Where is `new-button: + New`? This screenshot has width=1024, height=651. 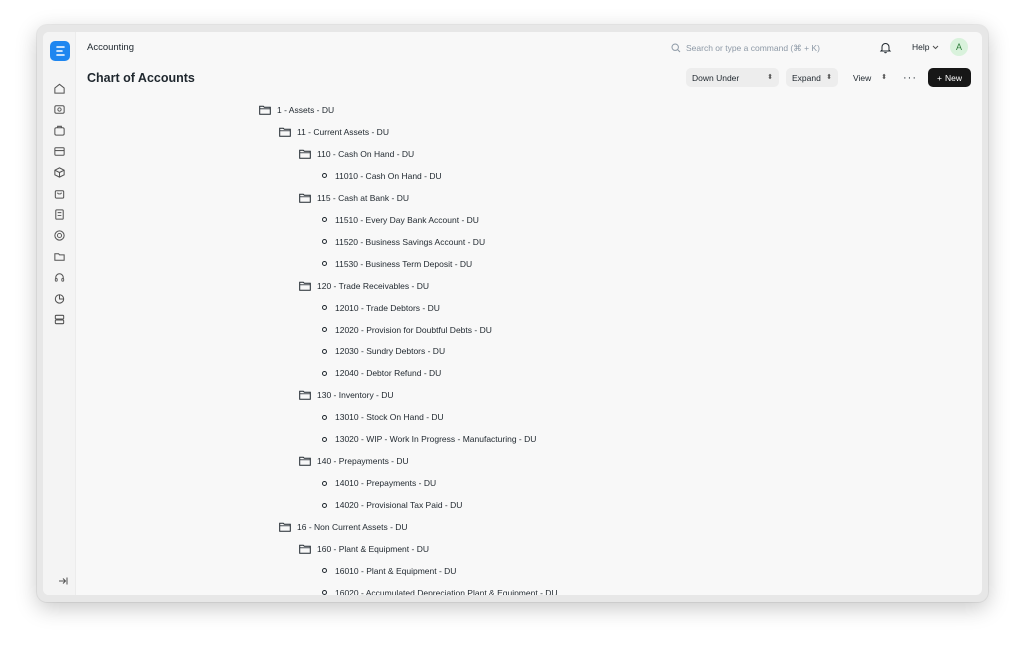 new-button: + New is located at coordinates (949, 77).